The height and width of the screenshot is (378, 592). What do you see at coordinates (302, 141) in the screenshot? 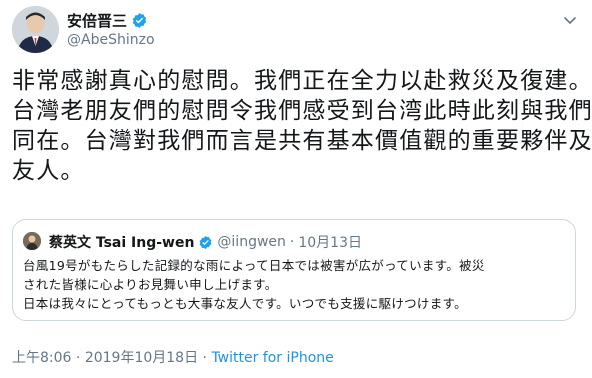
I see `tweet-text-line: 同在。台灣對我們而言是共有基本價值觀的重要夥伴及` at bounding box center [302, 141].